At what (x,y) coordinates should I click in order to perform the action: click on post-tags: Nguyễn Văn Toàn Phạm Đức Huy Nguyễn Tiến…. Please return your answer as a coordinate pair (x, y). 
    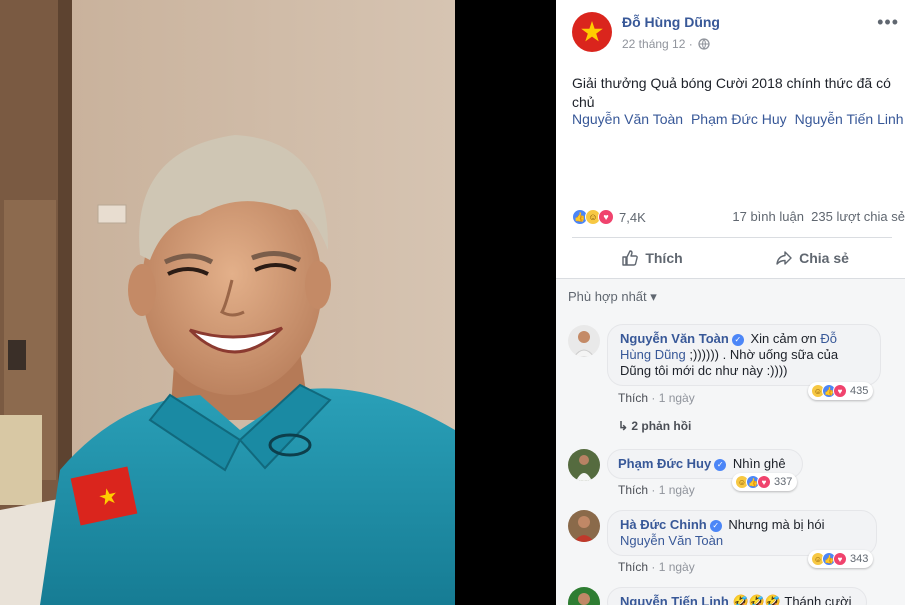
    Looking at the image, I should click on (738, 119).